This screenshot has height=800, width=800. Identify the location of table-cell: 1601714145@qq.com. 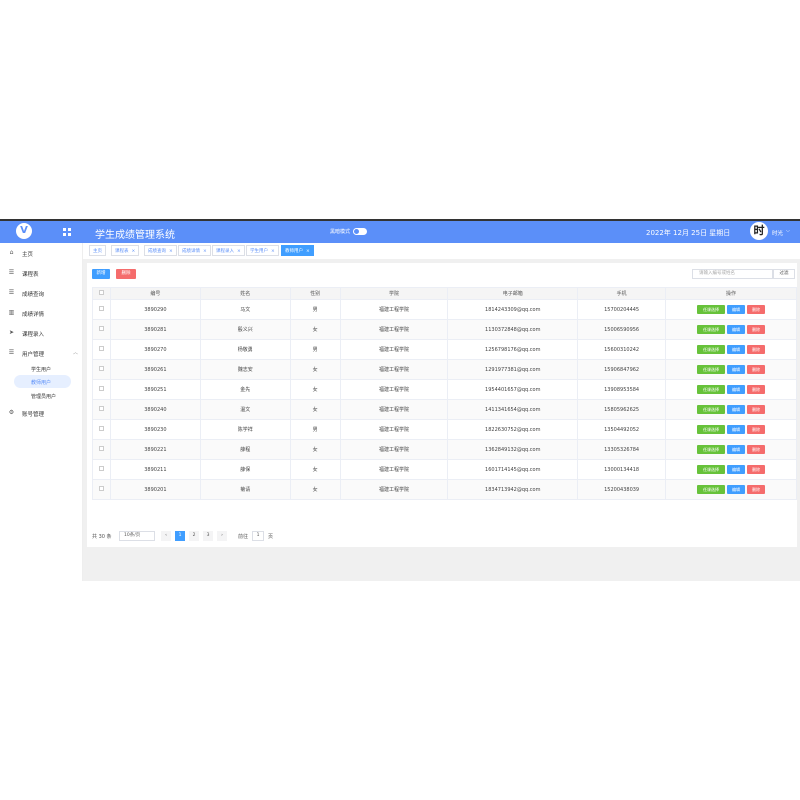
(513, 469).